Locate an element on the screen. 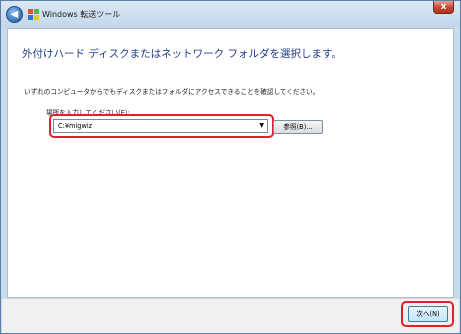  windows-transfer-app-icon is located at coordinates (33, 14).